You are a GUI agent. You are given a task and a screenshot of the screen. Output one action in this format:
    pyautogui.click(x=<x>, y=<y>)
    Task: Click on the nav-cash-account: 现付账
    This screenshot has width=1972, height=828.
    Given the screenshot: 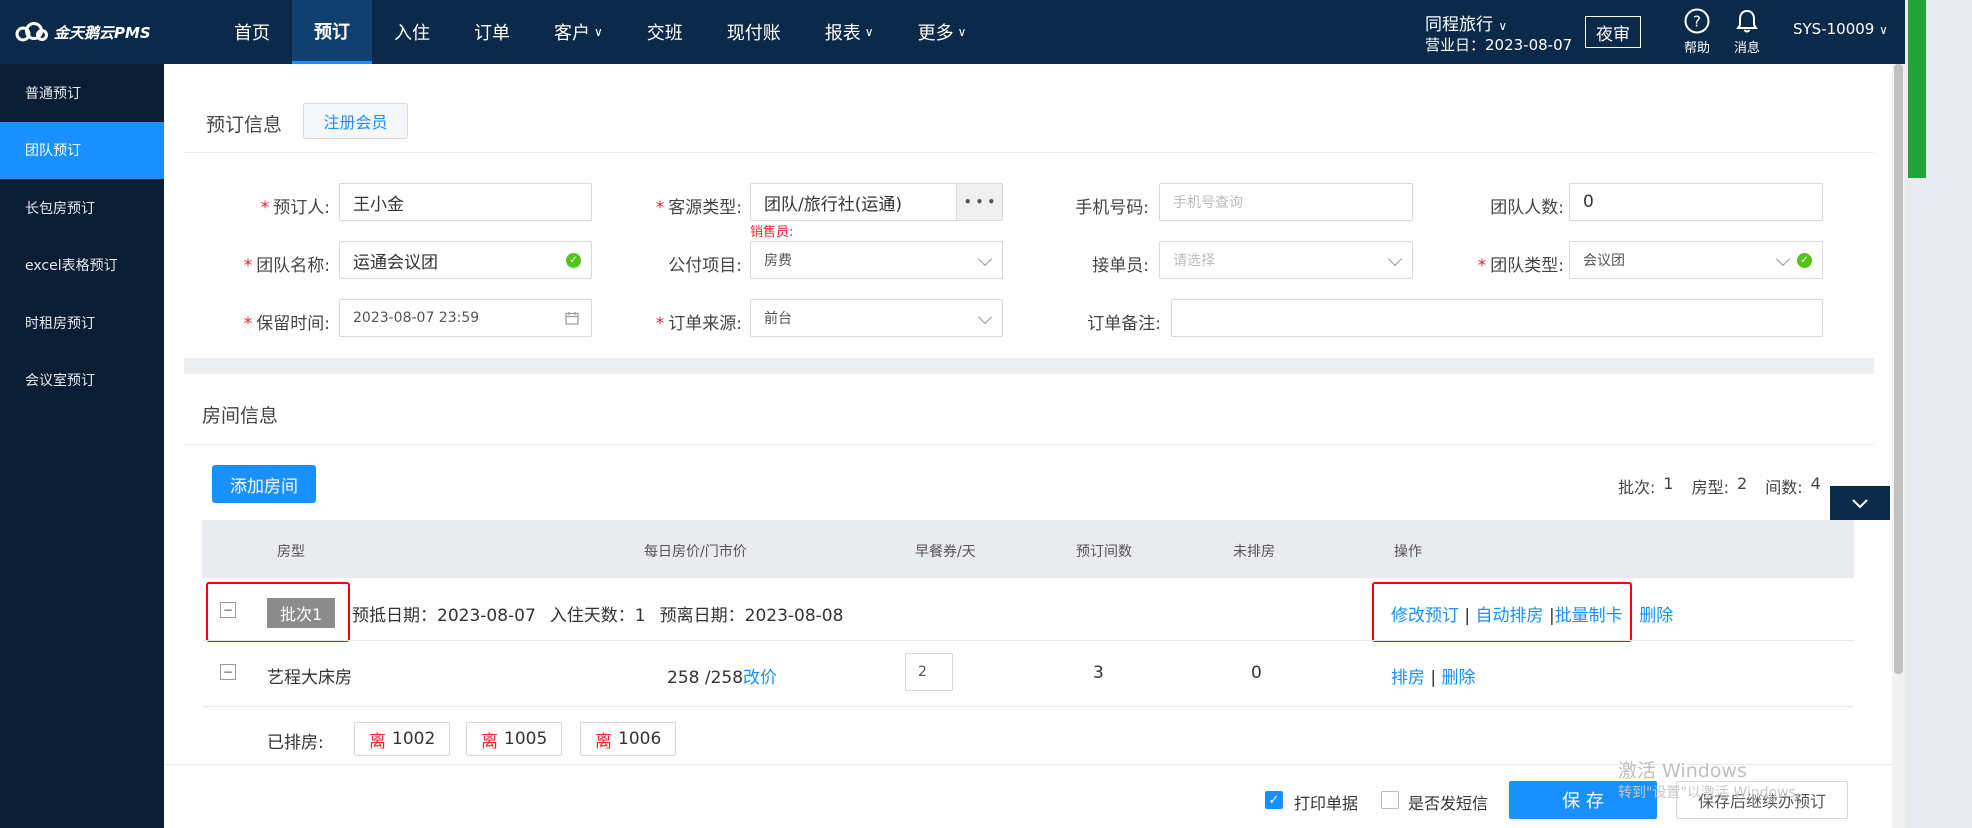 What is the action you would take?
    pyautogui.click(x=754, y=32)
    